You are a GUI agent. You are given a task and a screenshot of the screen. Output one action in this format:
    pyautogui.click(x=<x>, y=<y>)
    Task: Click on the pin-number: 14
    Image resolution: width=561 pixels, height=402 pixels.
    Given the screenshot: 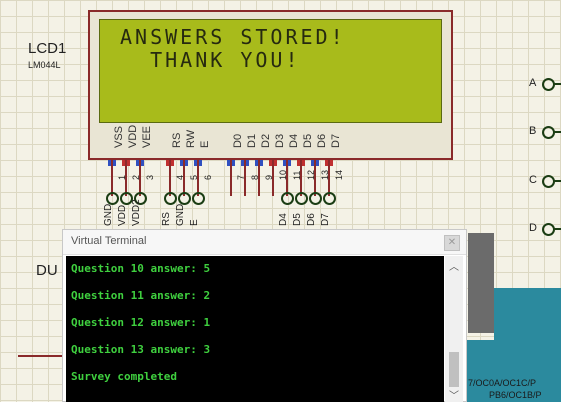 What is the action you would take?
    pyautogui.click(x=339, y=174)
    